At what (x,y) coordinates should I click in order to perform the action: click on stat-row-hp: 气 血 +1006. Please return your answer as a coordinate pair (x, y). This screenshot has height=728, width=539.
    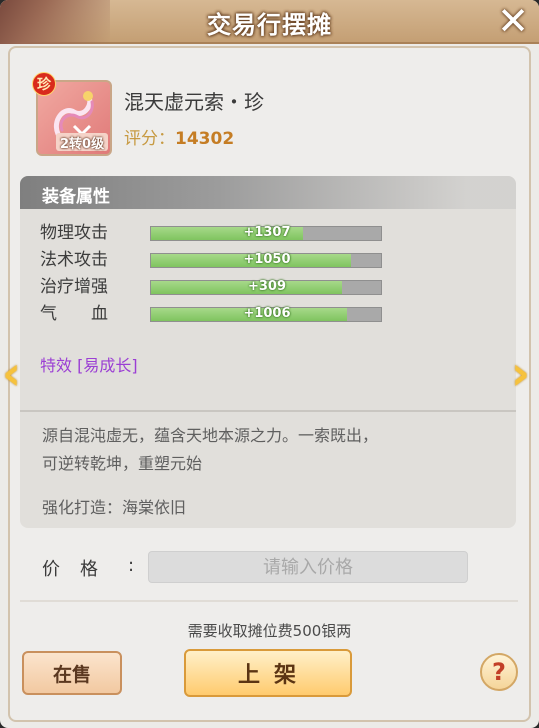
    Looking at the image, I should click on (211, 314).